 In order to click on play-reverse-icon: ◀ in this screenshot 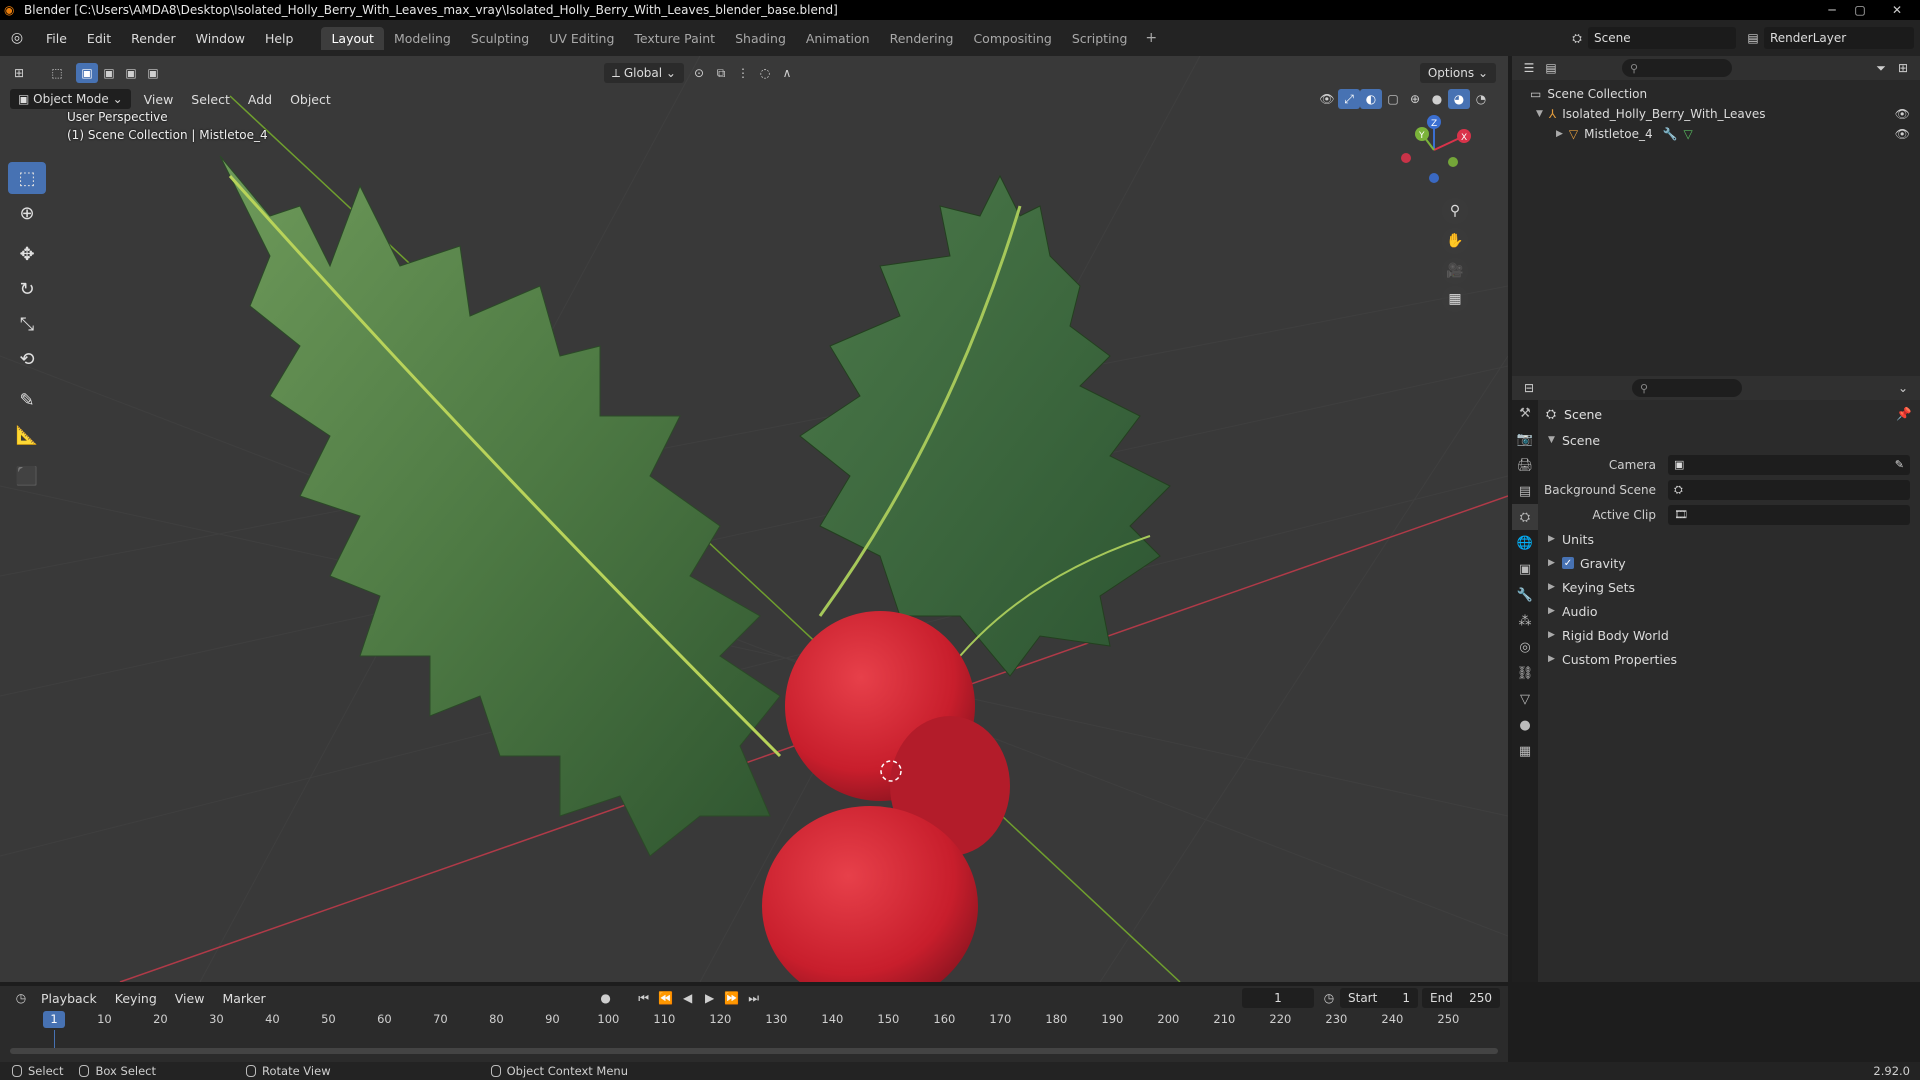, I will do `click(688, 998)`.